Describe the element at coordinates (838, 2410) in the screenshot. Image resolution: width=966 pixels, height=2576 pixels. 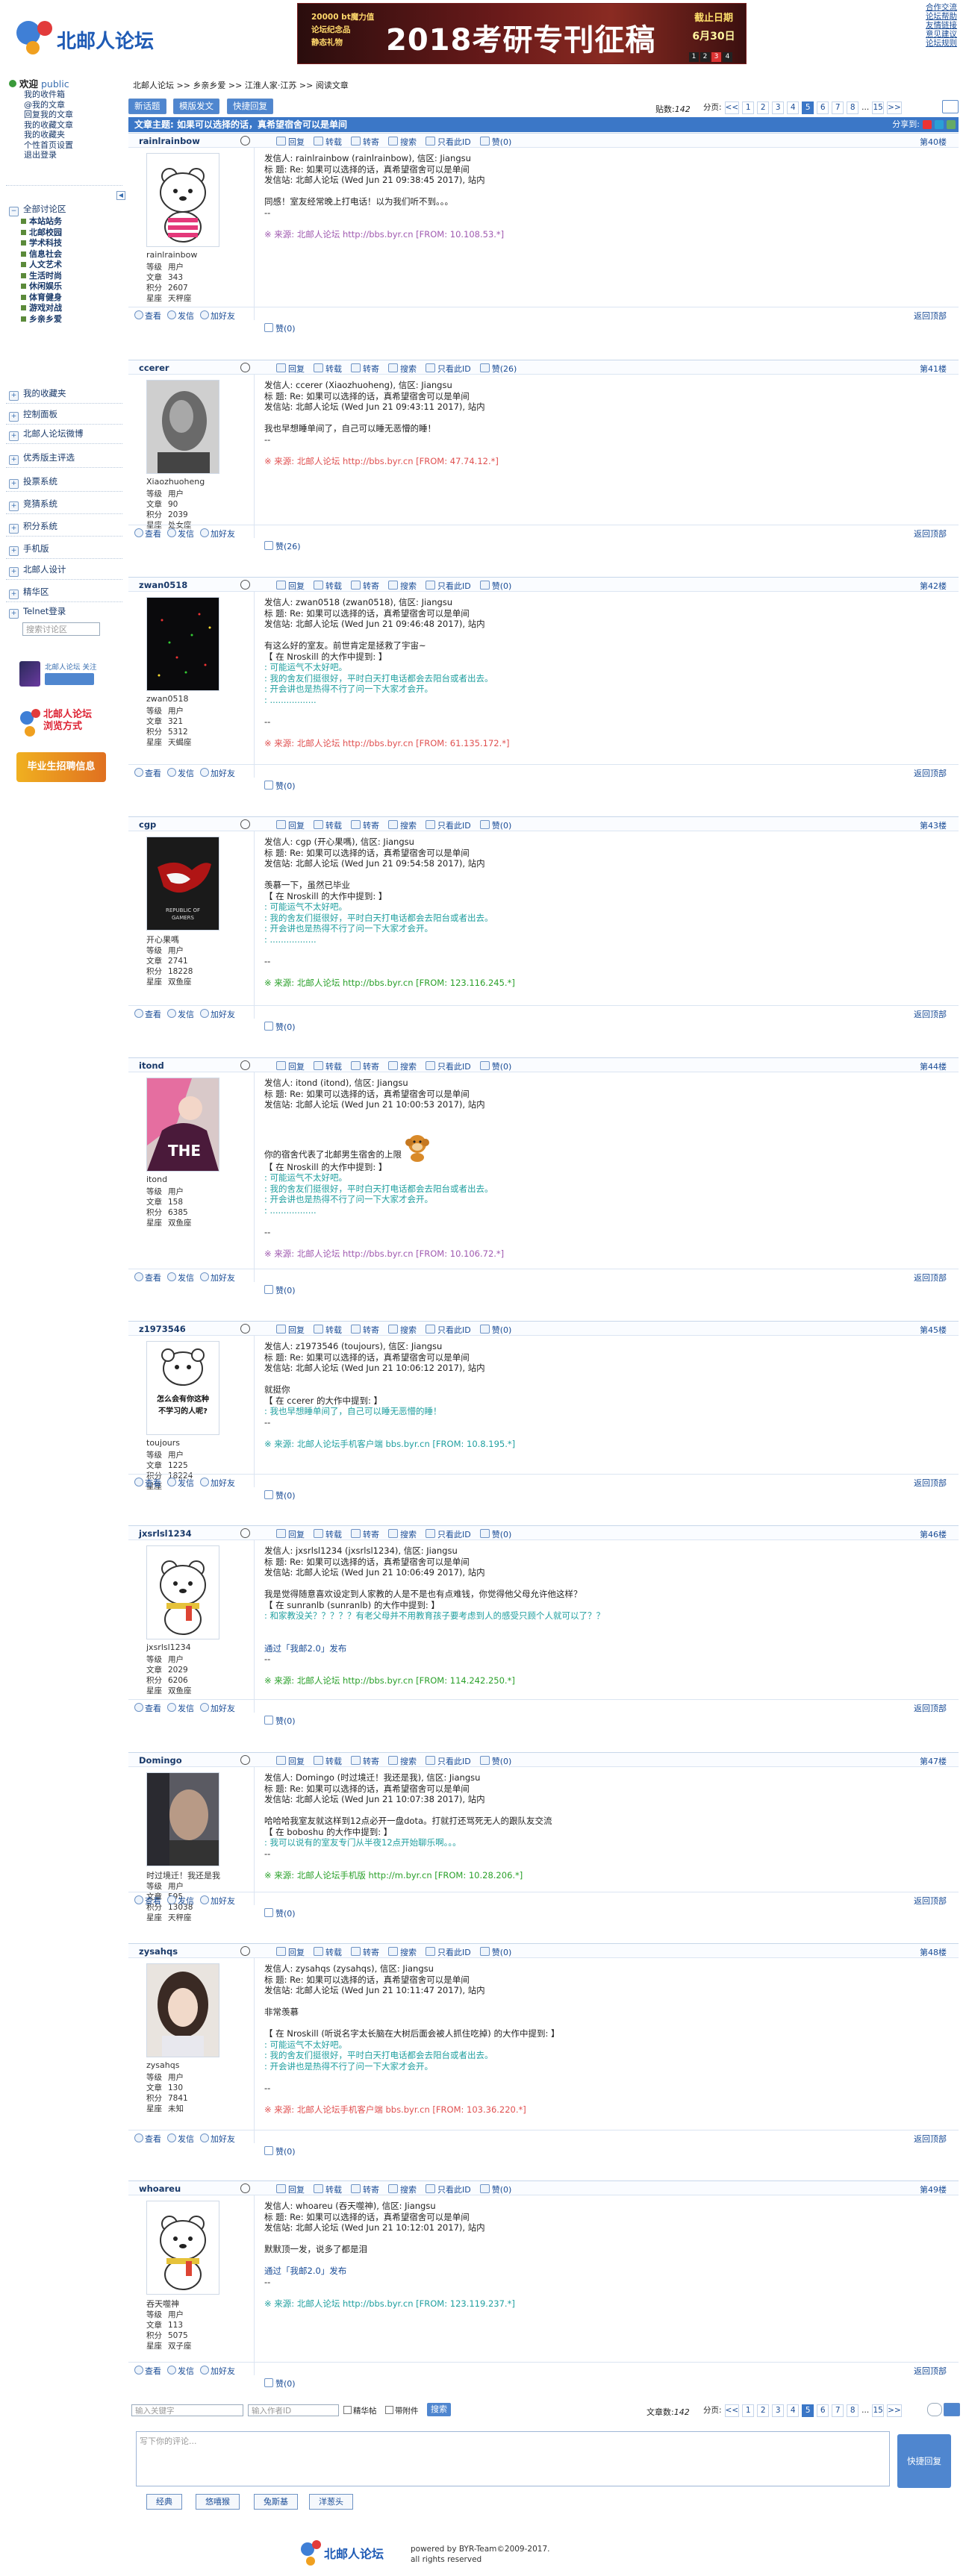
I see `pager-item: 7` at that location.